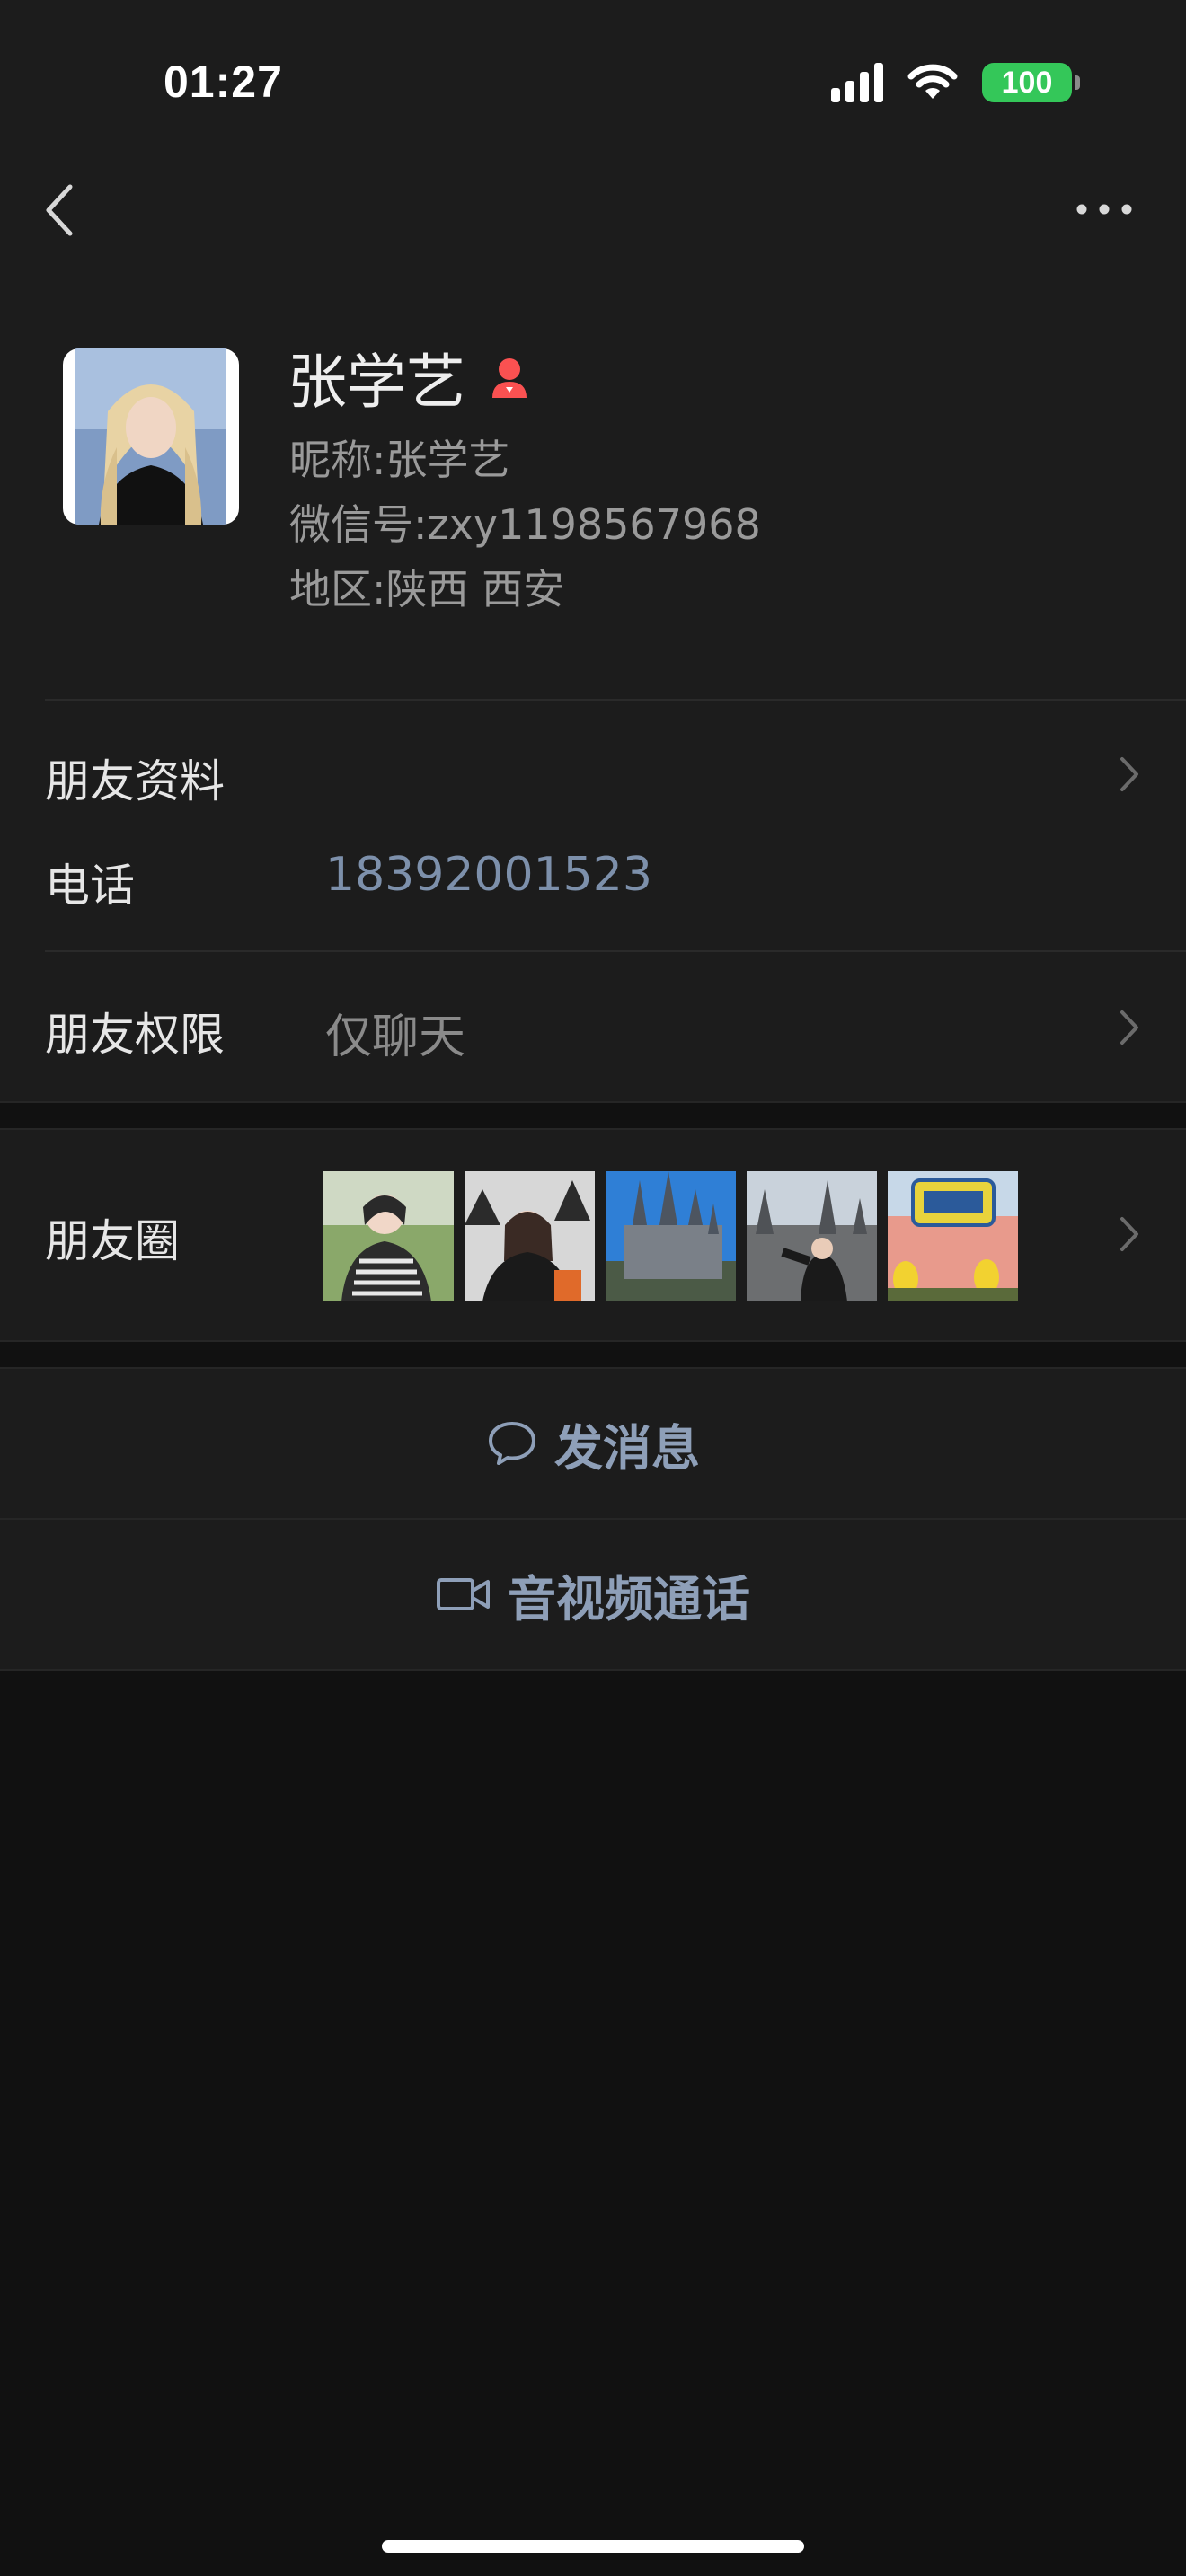 The height and width of the screenshot is (2576, 1186). Describe the element at coordinates (135, 1035) in the screenshot. I see `permissions-label: 朋友权限` at that location.